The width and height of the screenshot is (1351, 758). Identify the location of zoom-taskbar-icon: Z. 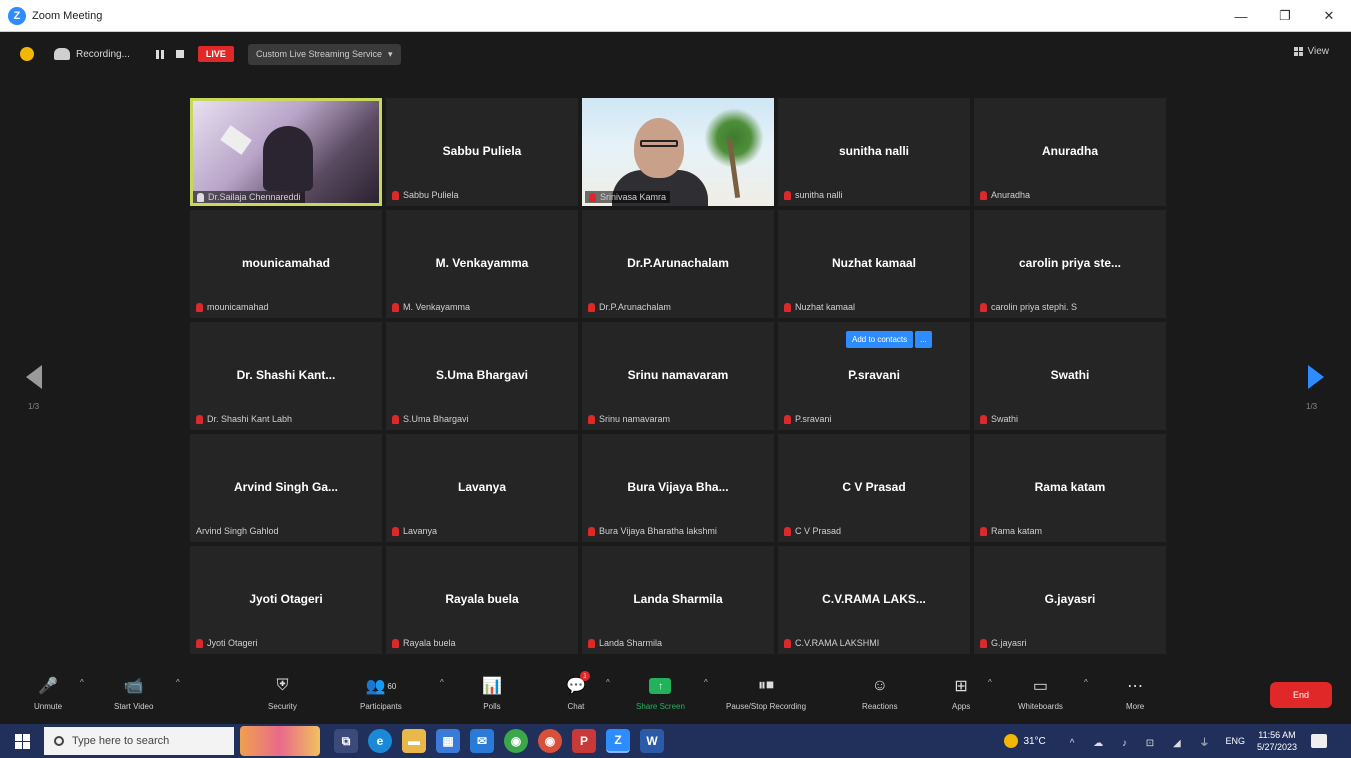
(618, 741).